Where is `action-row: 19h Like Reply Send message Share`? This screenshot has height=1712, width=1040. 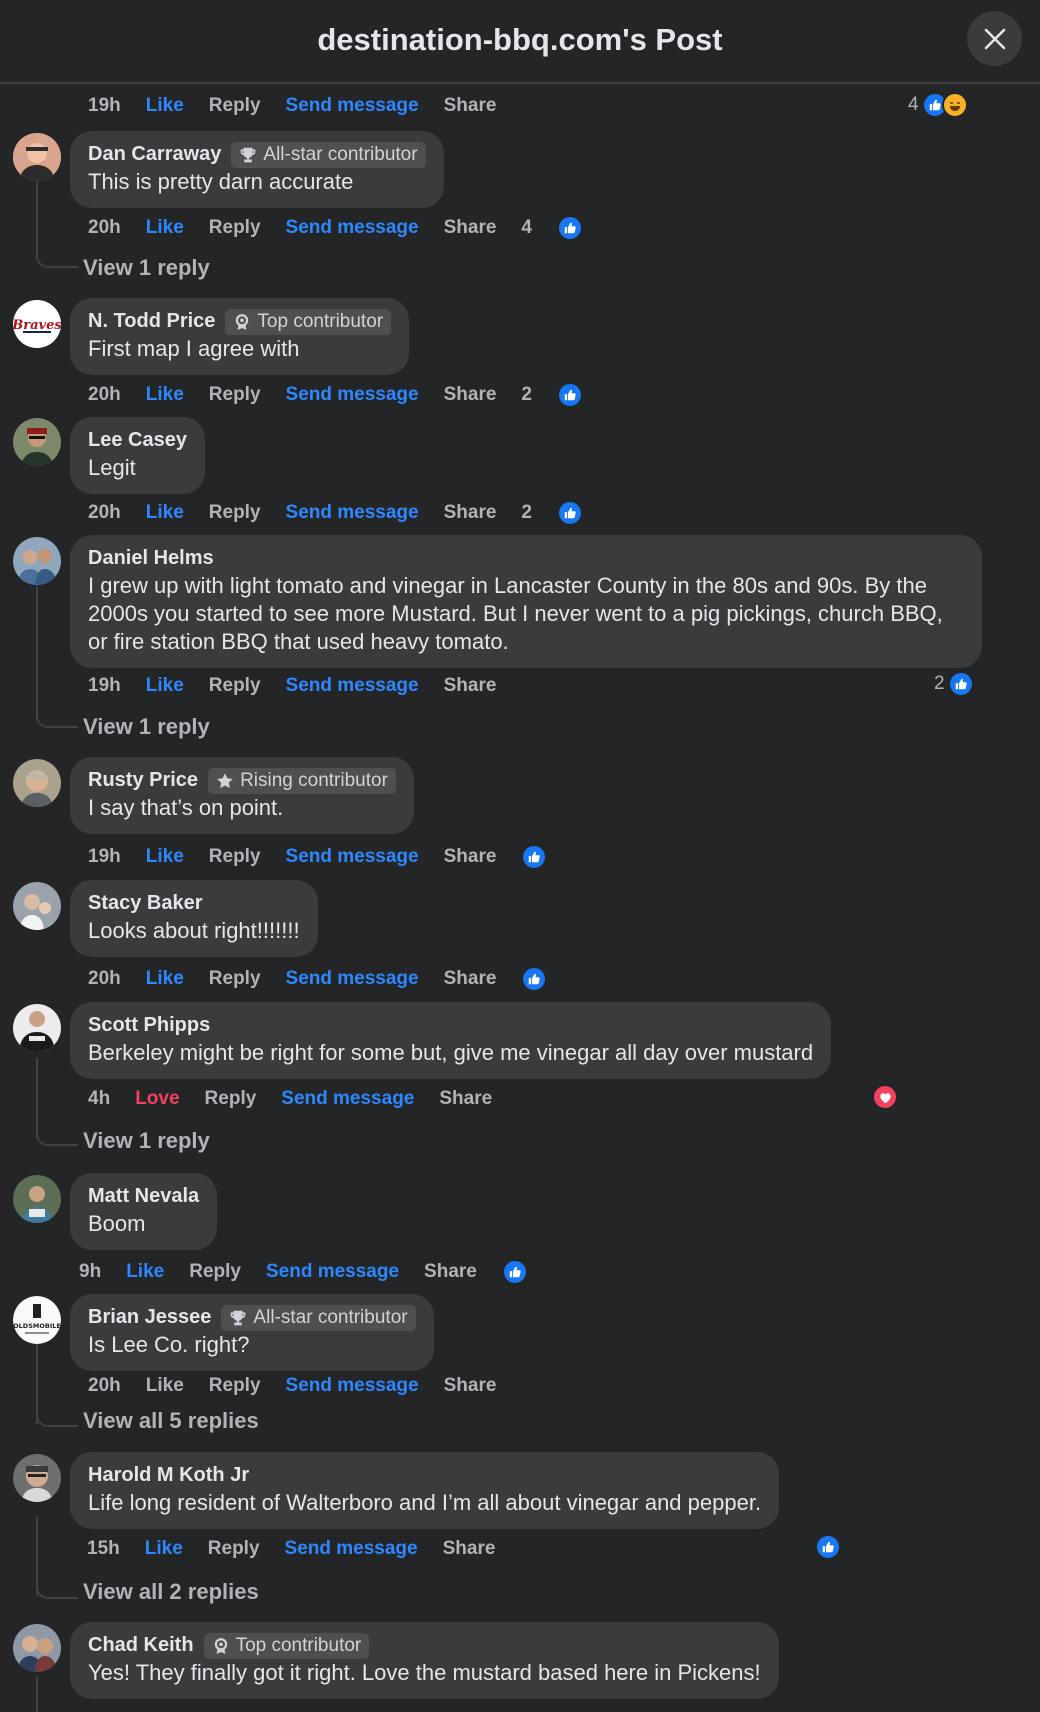
action-row: 19h Like Reply Send message Share is located at coordinates (304, 106).